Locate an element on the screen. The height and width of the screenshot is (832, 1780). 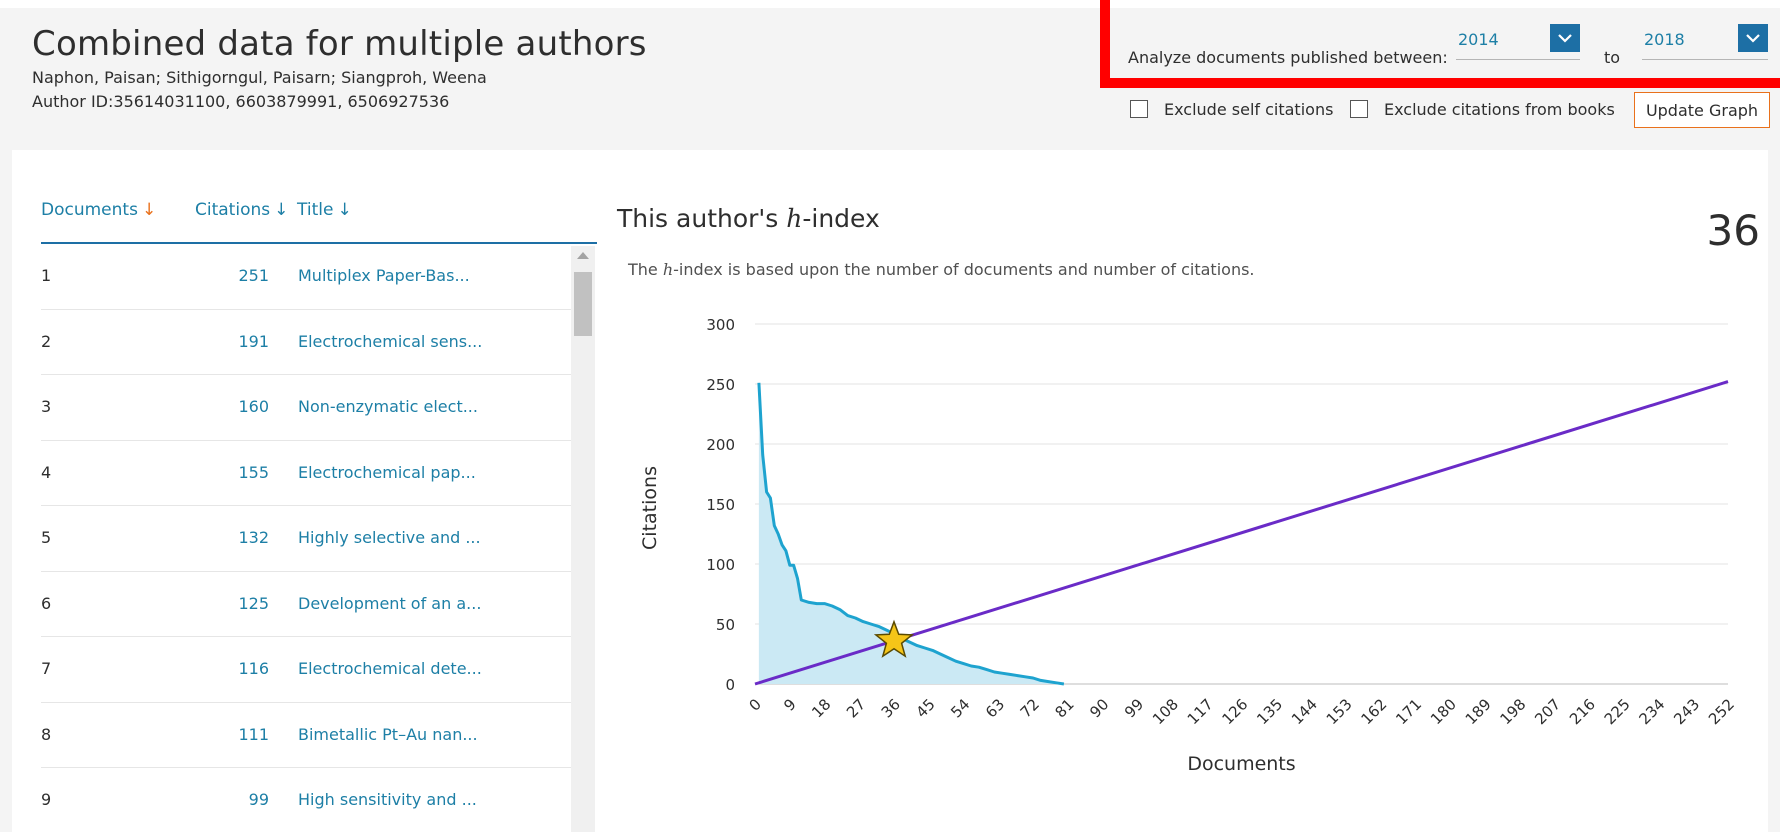
x-tick-label: 225 is located at coordinates (1617, 711).